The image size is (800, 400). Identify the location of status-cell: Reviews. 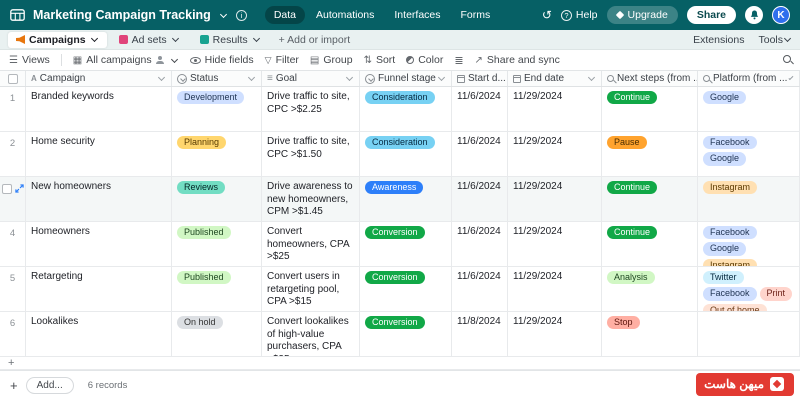
(217, 199).